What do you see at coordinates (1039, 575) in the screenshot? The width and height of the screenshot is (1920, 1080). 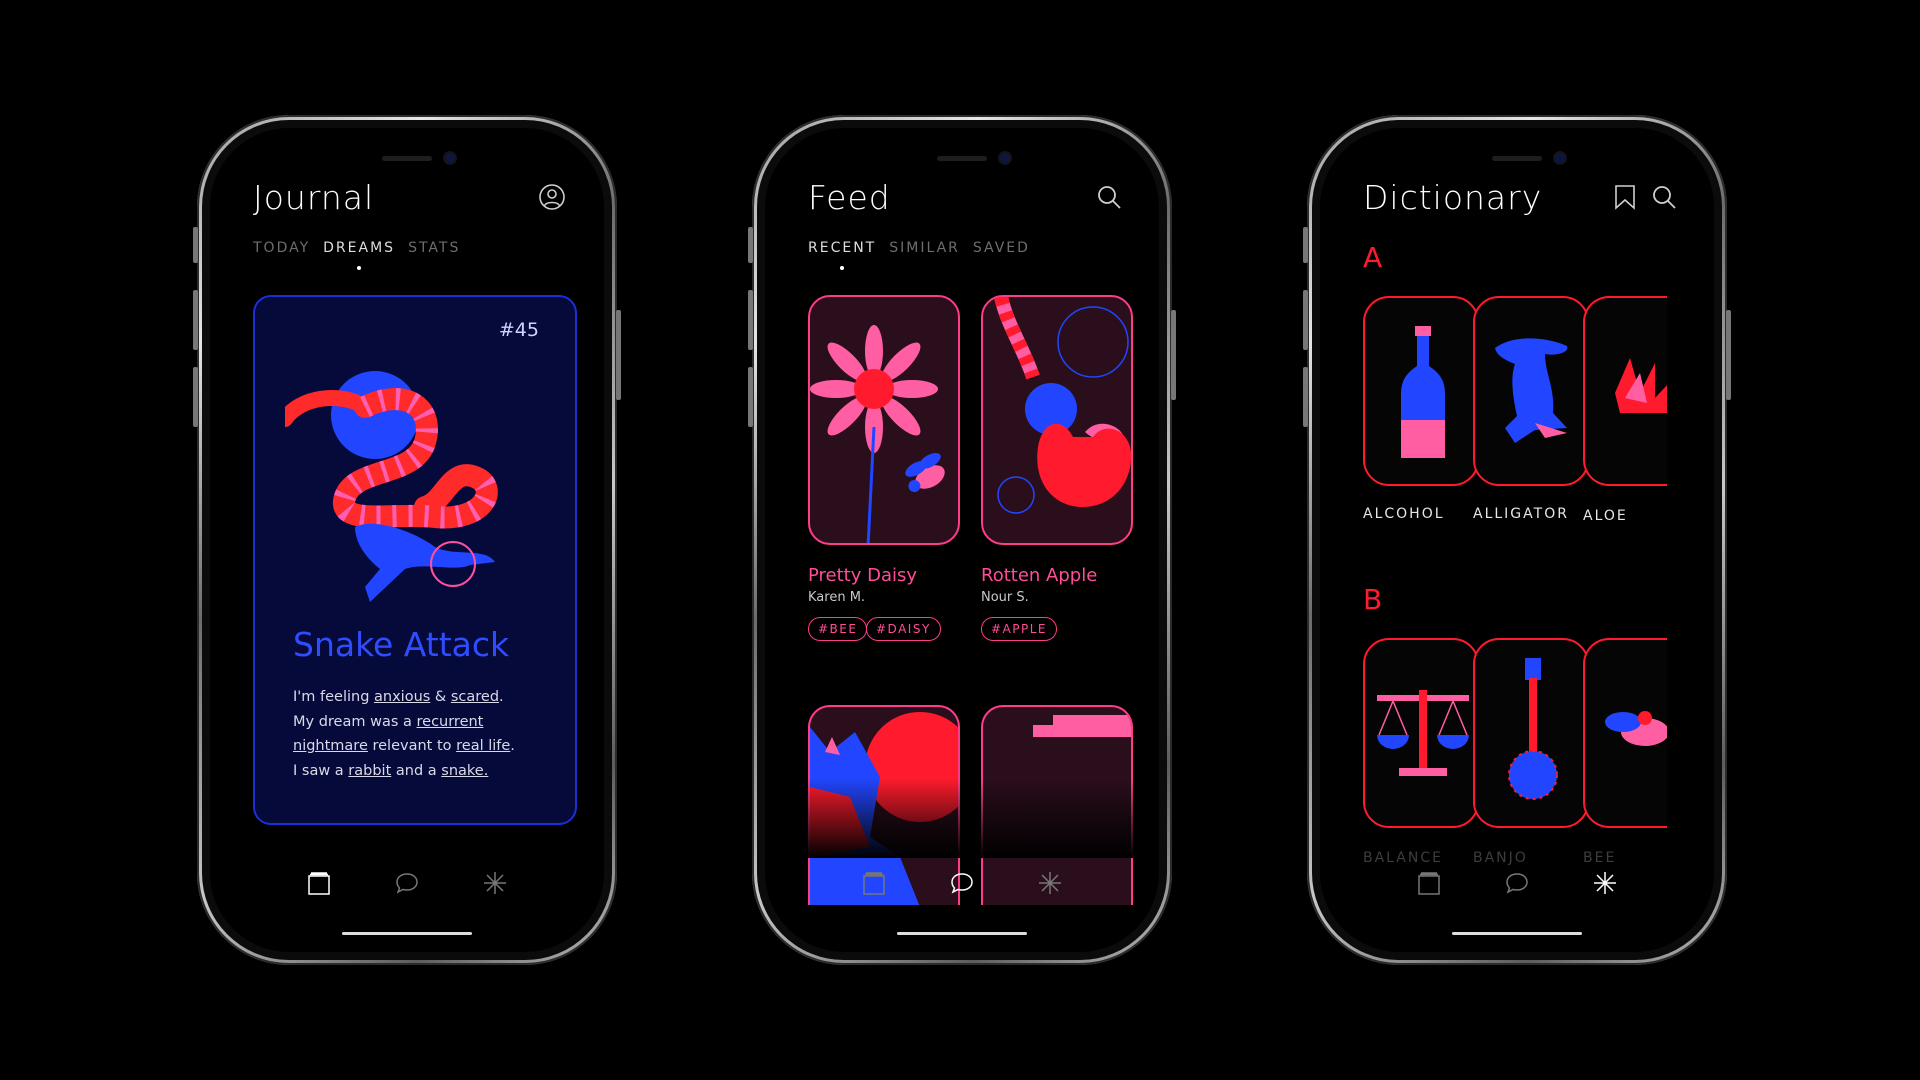 I see `post-title: Rotten Apple` at bounding box center [1039, 575].